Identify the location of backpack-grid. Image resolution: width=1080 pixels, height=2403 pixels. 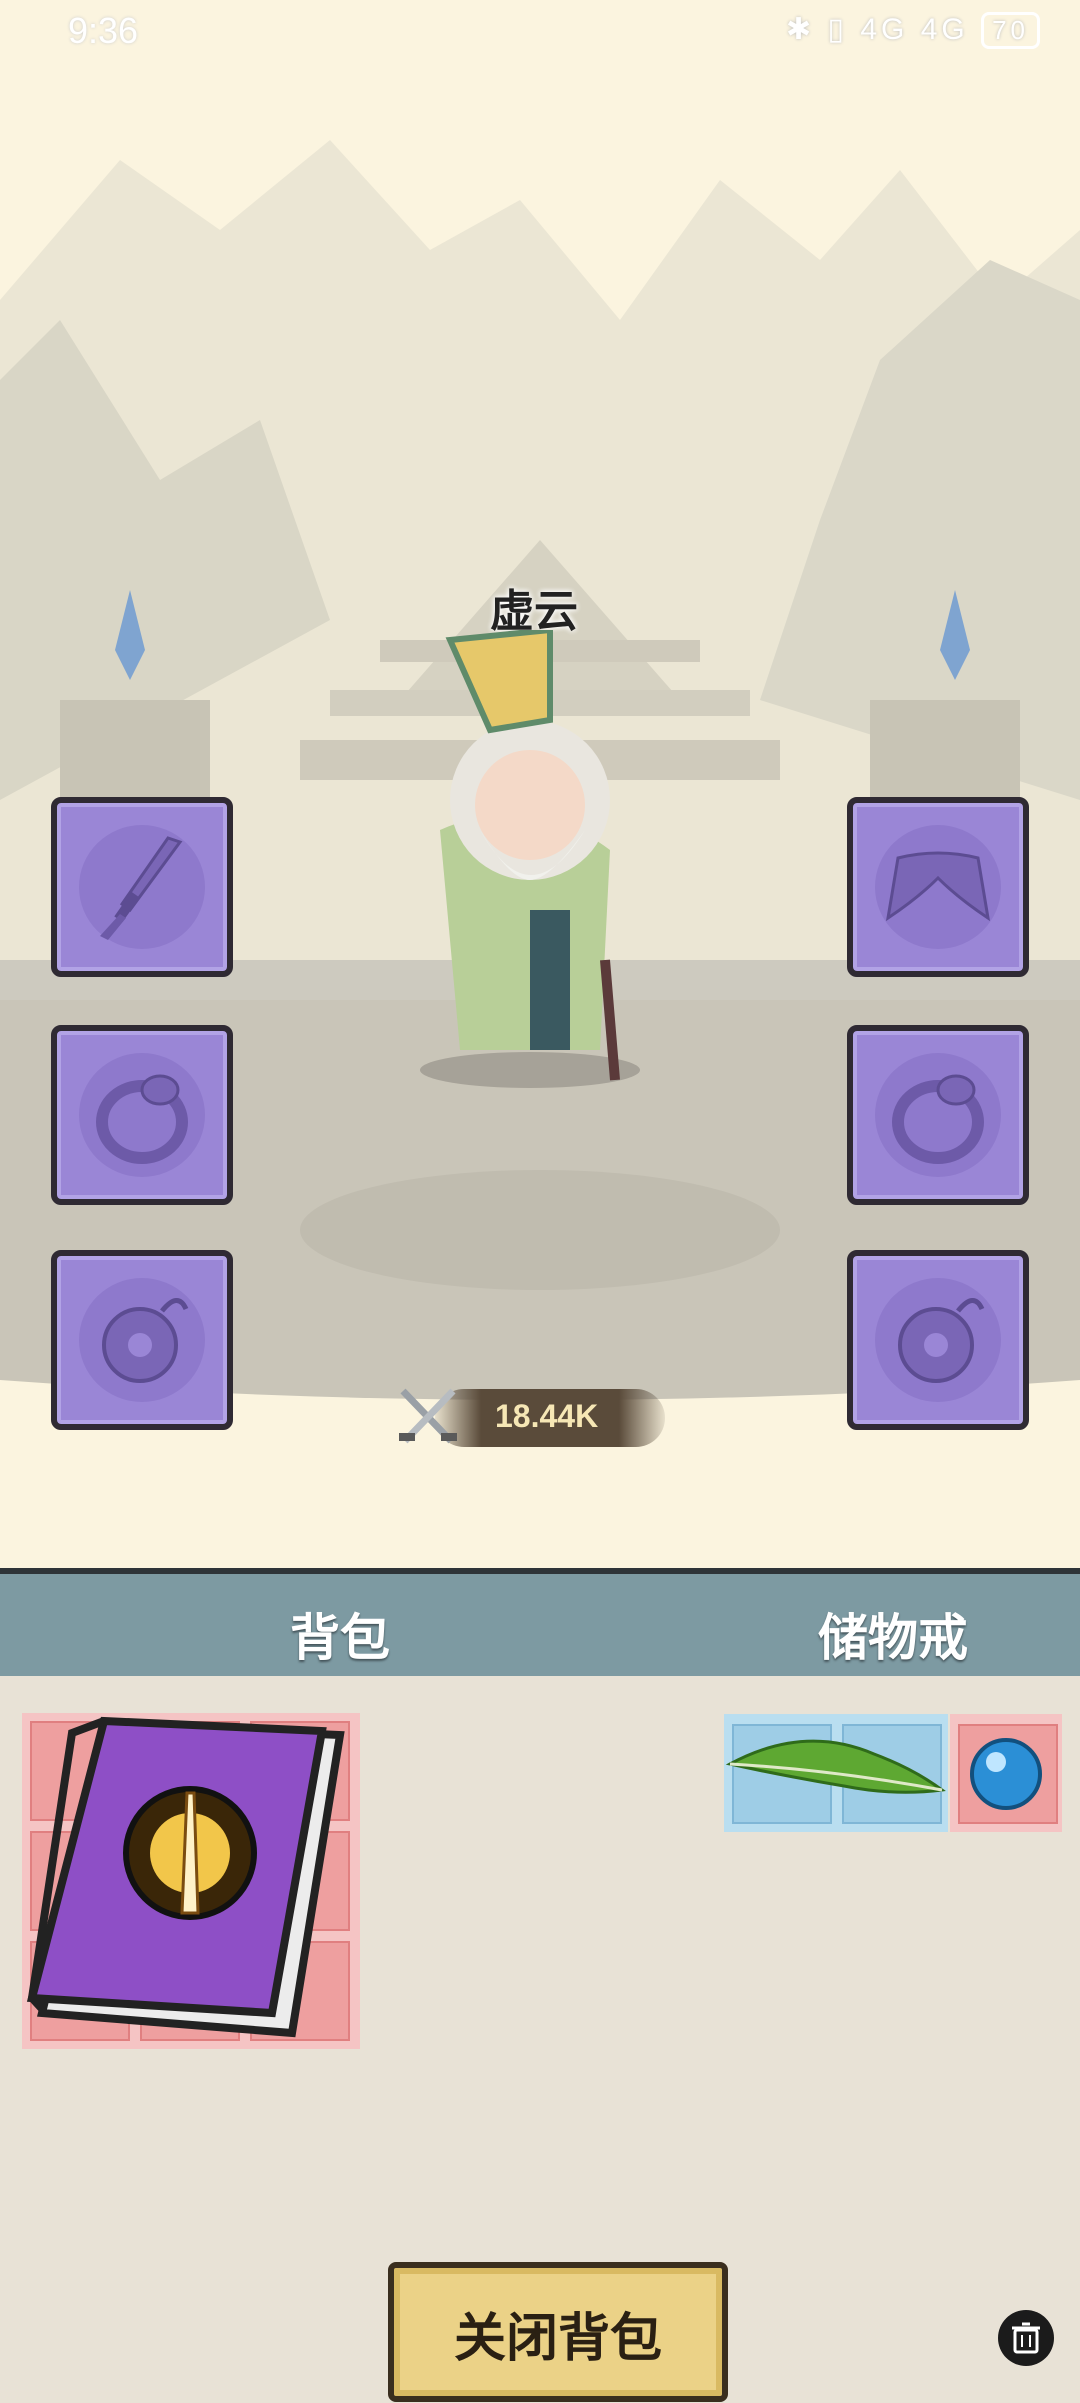
(191, 1881).